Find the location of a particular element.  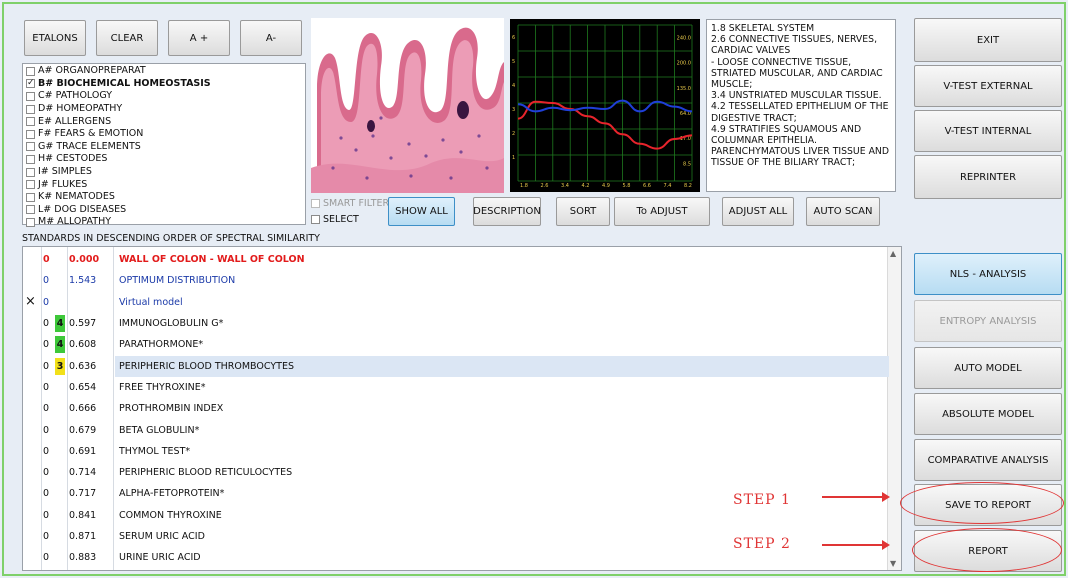

auto-model-button: AUTO MODEL is located at coordinates (988, 368).